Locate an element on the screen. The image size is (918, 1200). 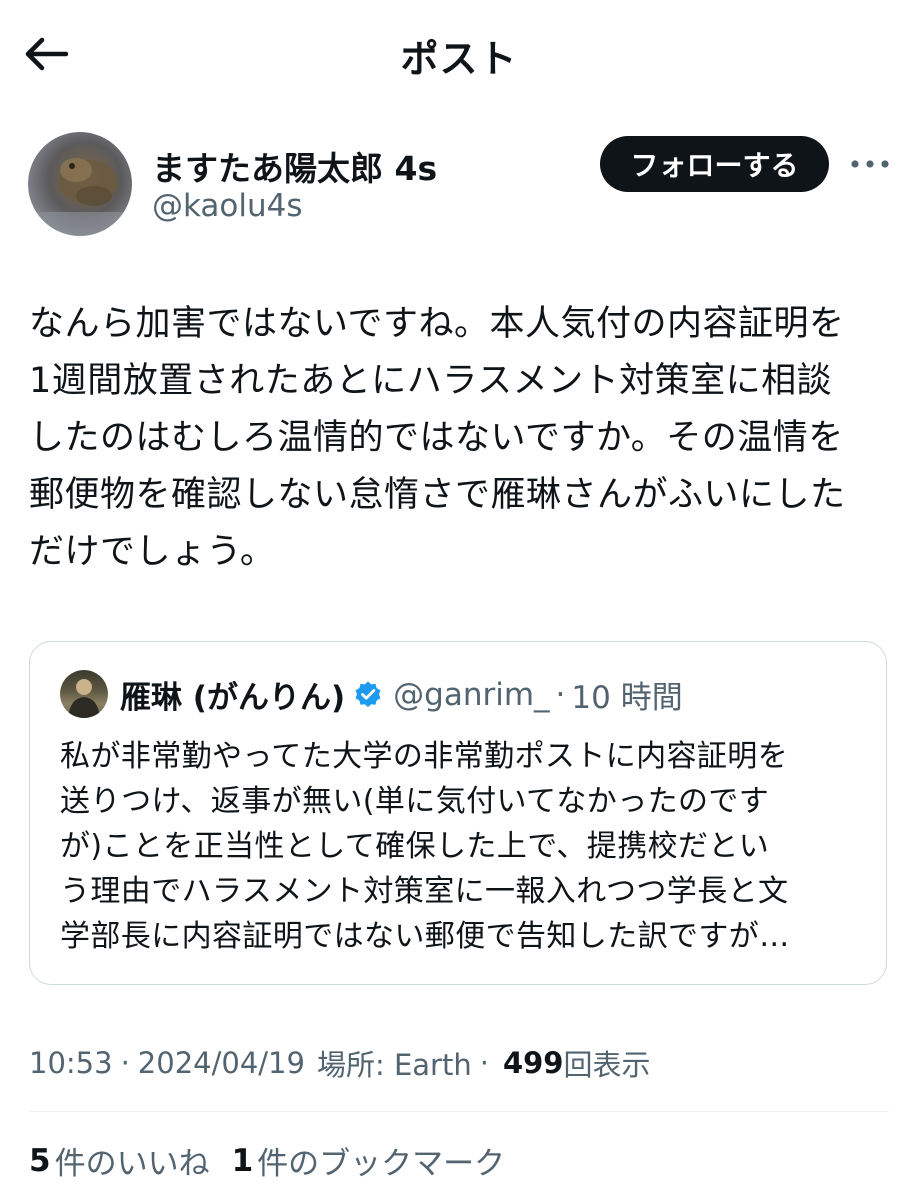
quoted-author-name: 雁琳 (がんりん) is located at coordinates (233, 698).